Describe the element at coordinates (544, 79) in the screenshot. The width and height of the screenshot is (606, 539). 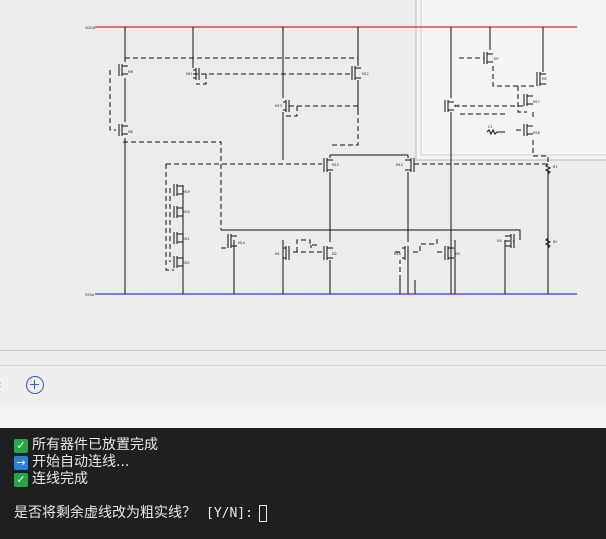
I see `svg-text: M5` at that location.